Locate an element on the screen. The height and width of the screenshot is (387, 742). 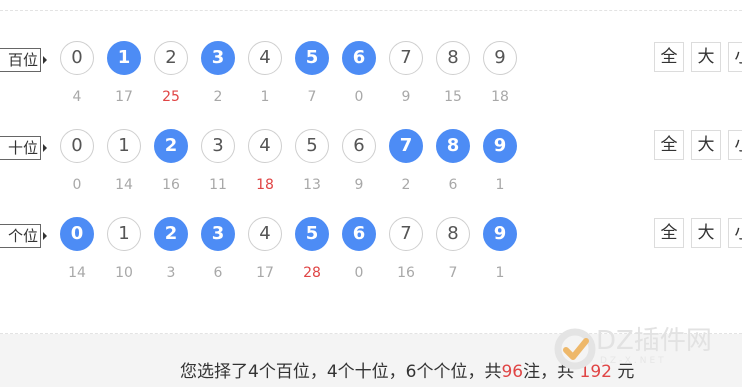
bet-count: 96 is located at coordinates (512, 372).